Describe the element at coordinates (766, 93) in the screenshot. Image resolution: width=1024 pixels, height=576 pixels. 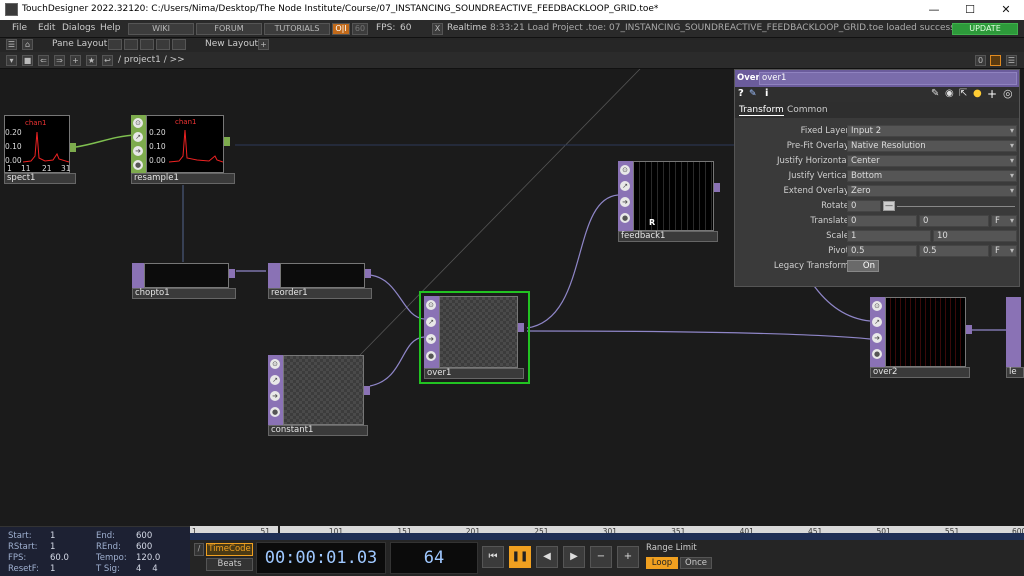
I see `info-icon: i` at that location.